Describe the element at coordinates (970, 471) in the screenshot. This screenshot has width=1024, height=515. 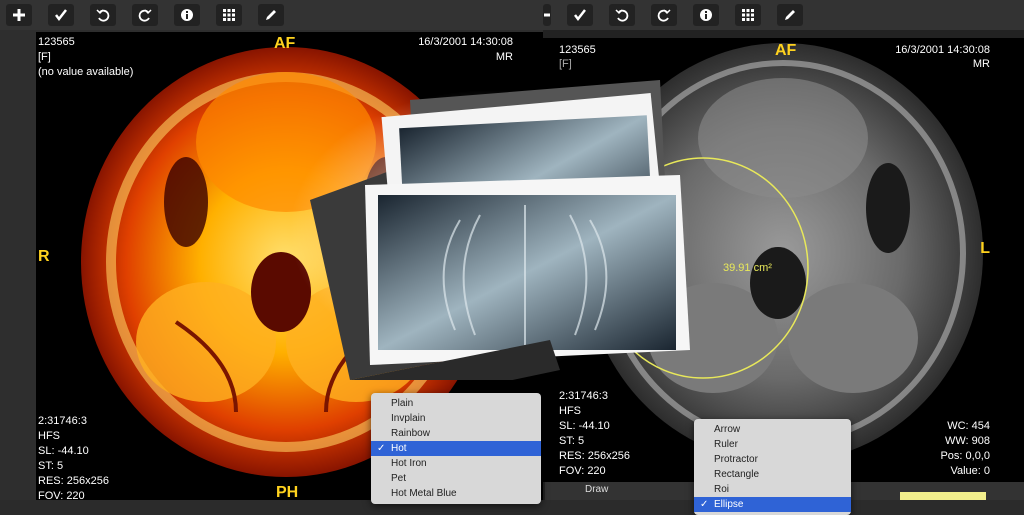
I see `pixel-value: Value: 0` at that location.